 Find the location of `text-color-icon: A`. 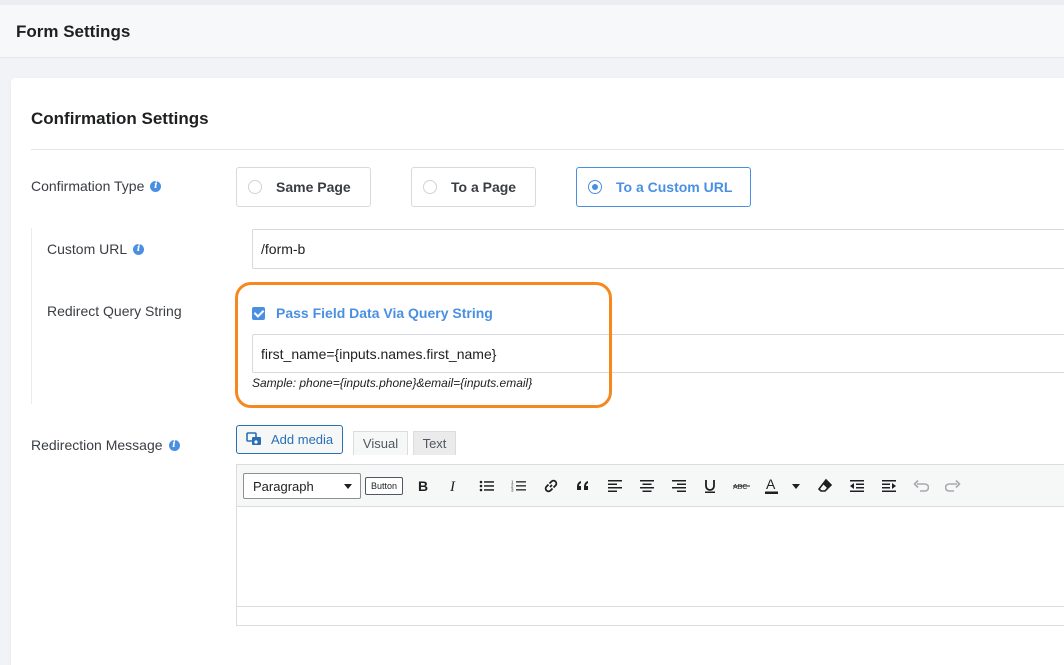

text-color-icon: A is located at coordinates (783, 486).